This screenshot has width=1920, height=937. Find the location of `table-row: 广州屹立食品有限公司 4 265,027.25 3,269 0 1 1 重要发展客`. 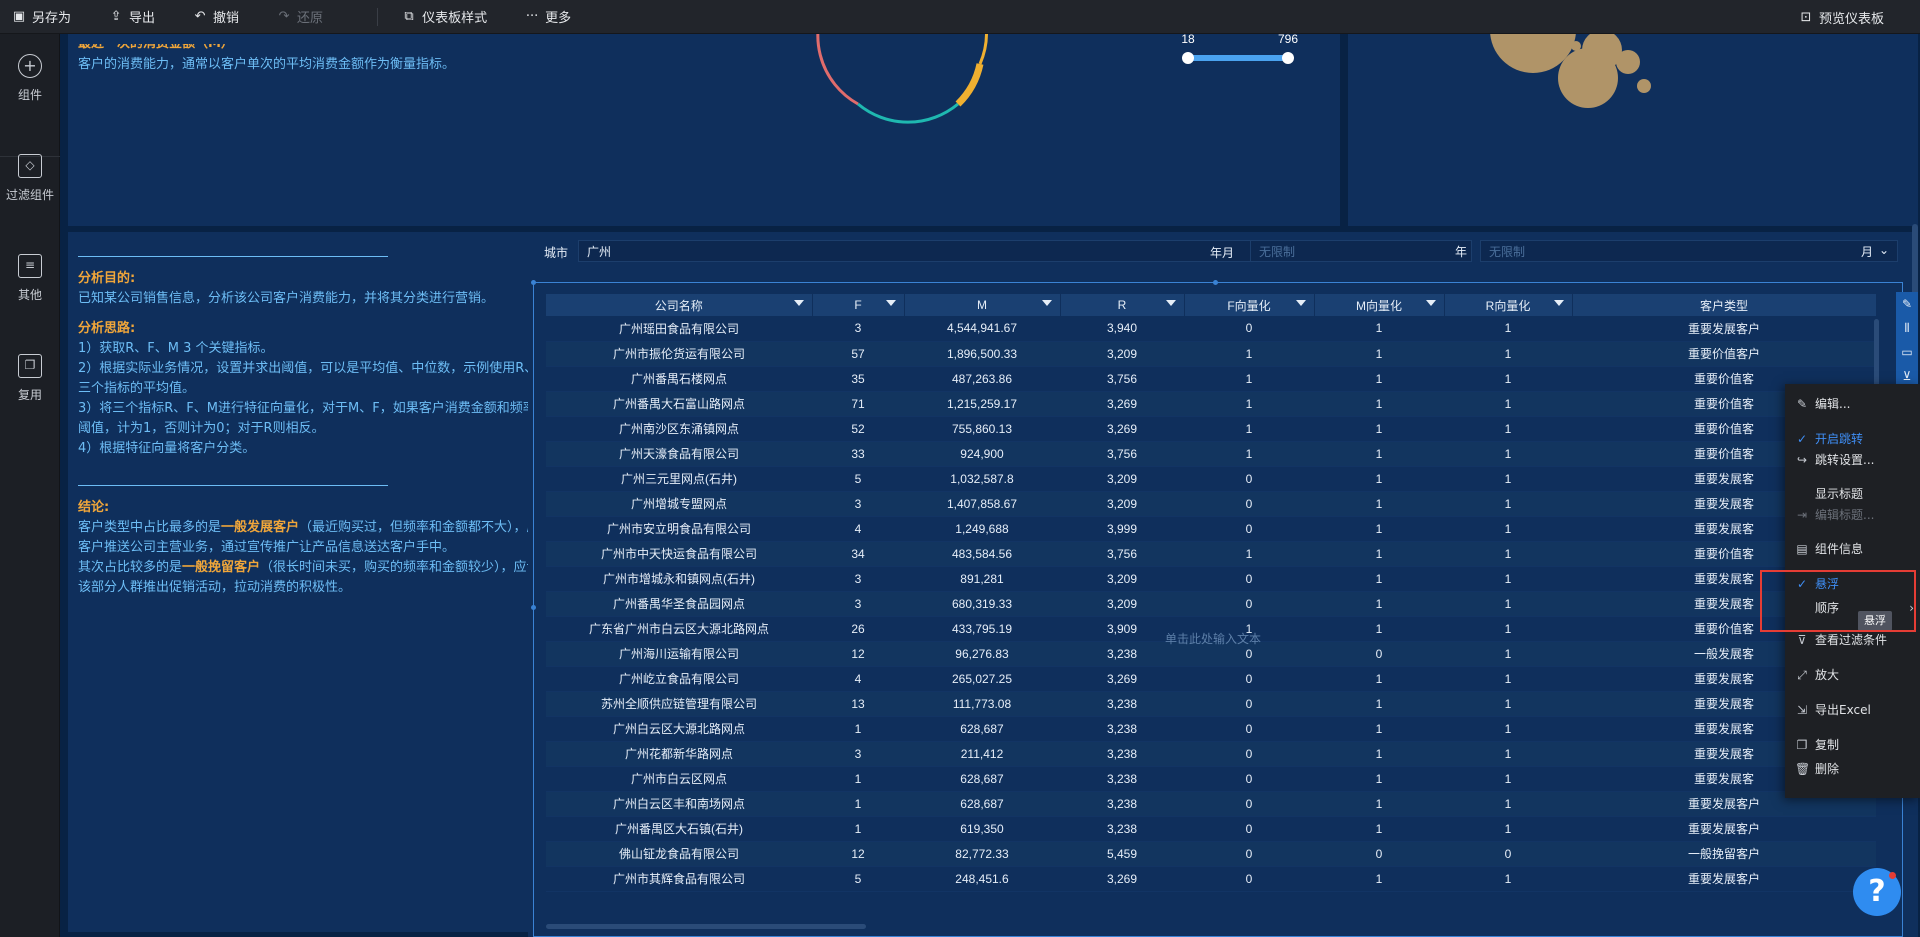

table-row: 广州屹立食品有限公司 4 265,027.25 3,269 0 1 1 重要发展客 is located at coordinates (1211, 679).